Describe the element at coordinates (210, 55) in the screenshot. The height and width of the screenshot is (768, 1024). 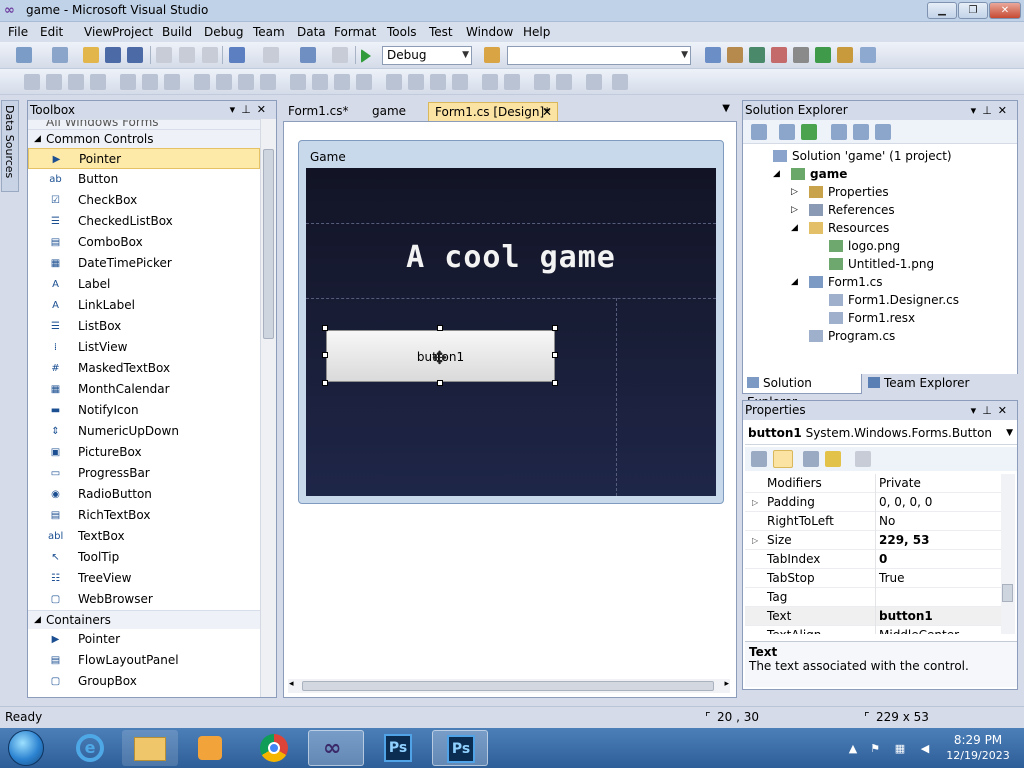
I see `paste-icon` at that location.